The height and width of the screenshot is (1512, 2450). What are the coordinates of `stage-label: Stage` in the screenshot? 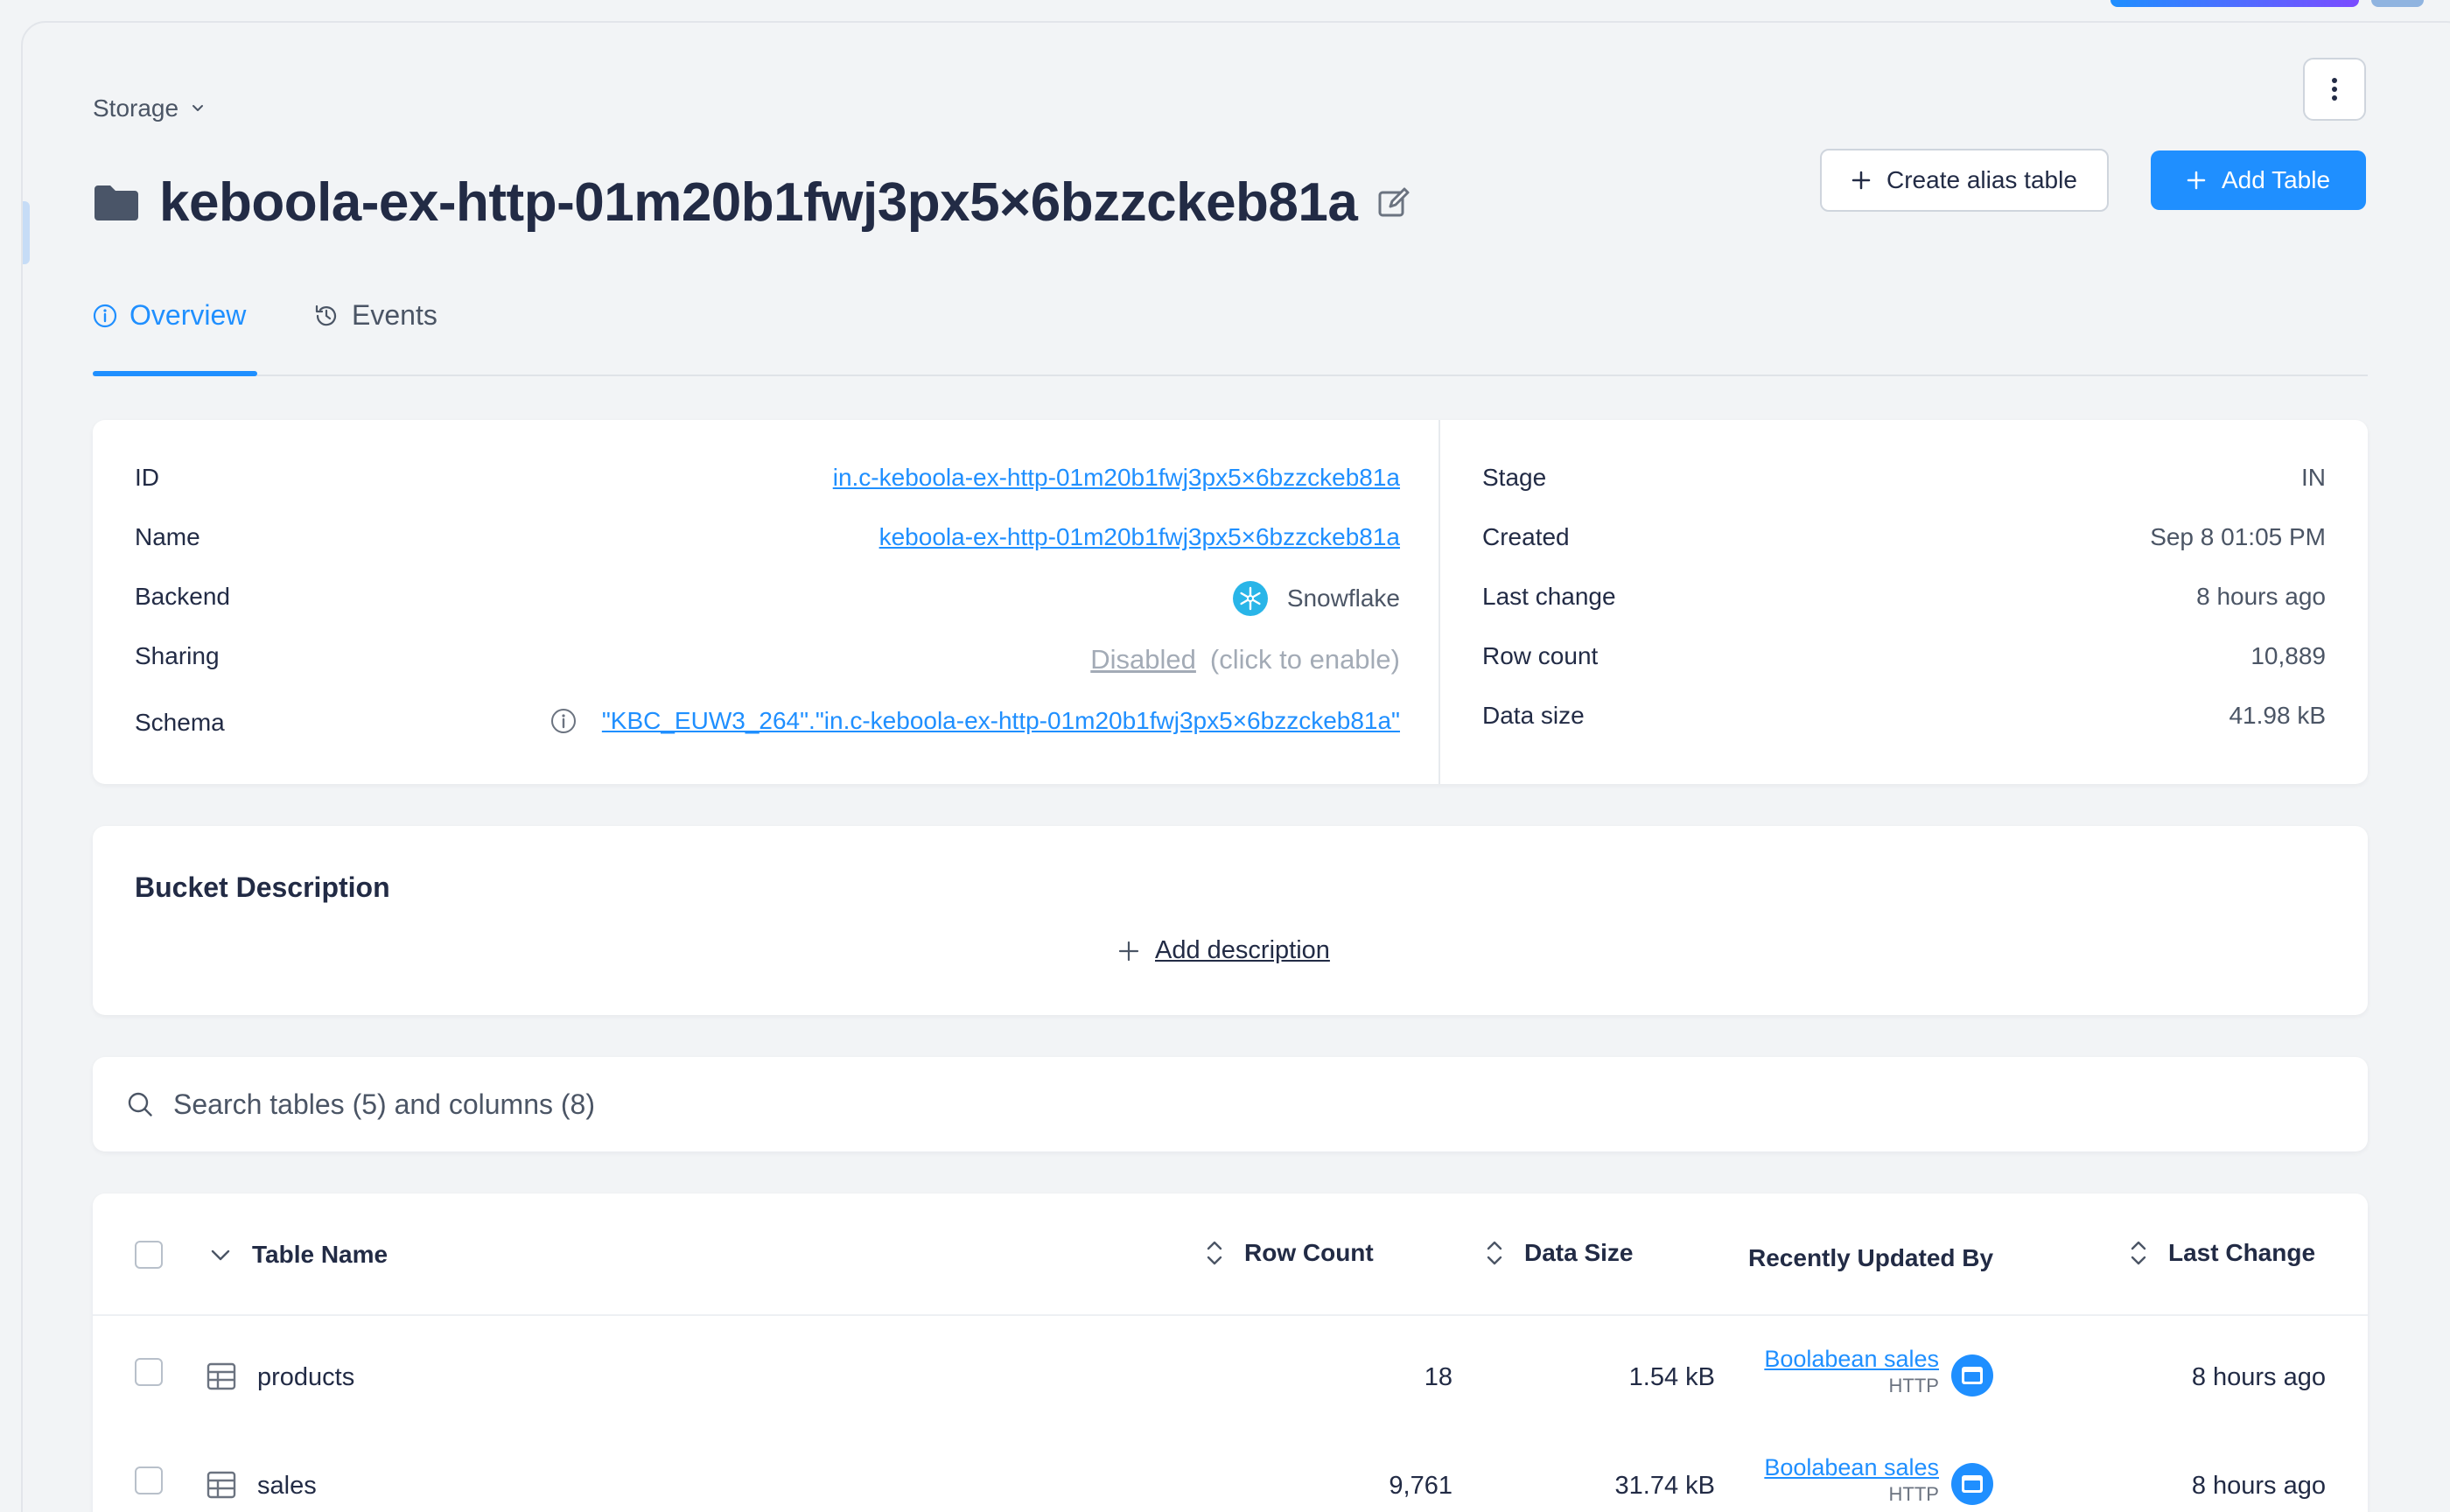 It's located at (1514, 477).